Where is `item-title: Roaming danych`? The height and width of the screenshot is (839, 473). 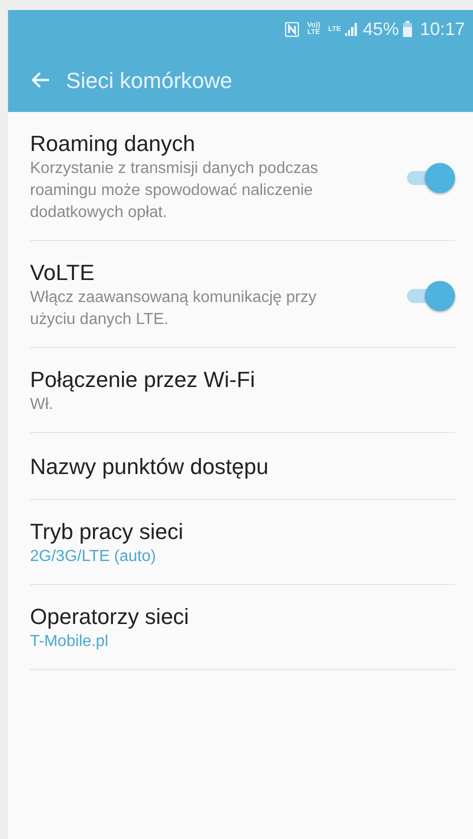
item-title: Roaming danych is located at coordinates (113, 144).